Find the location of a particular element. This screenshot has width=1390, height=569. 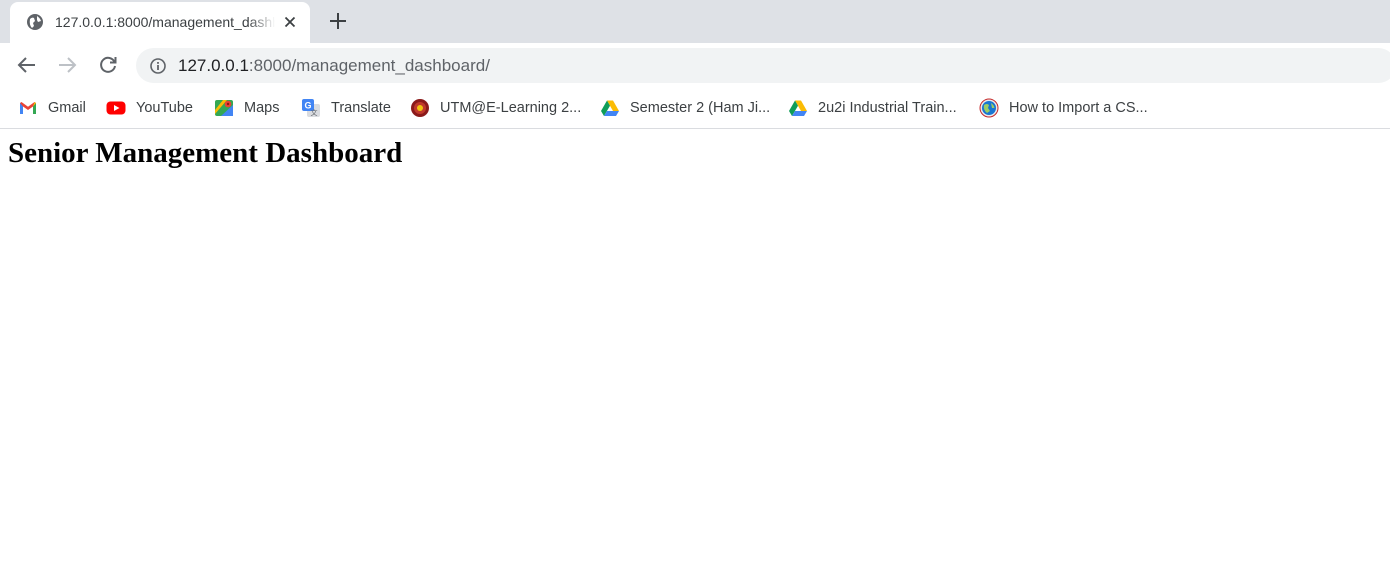

address-bar: 127.0.0.1:8000/management_dashboard/ is located at coordinates (763, 65).